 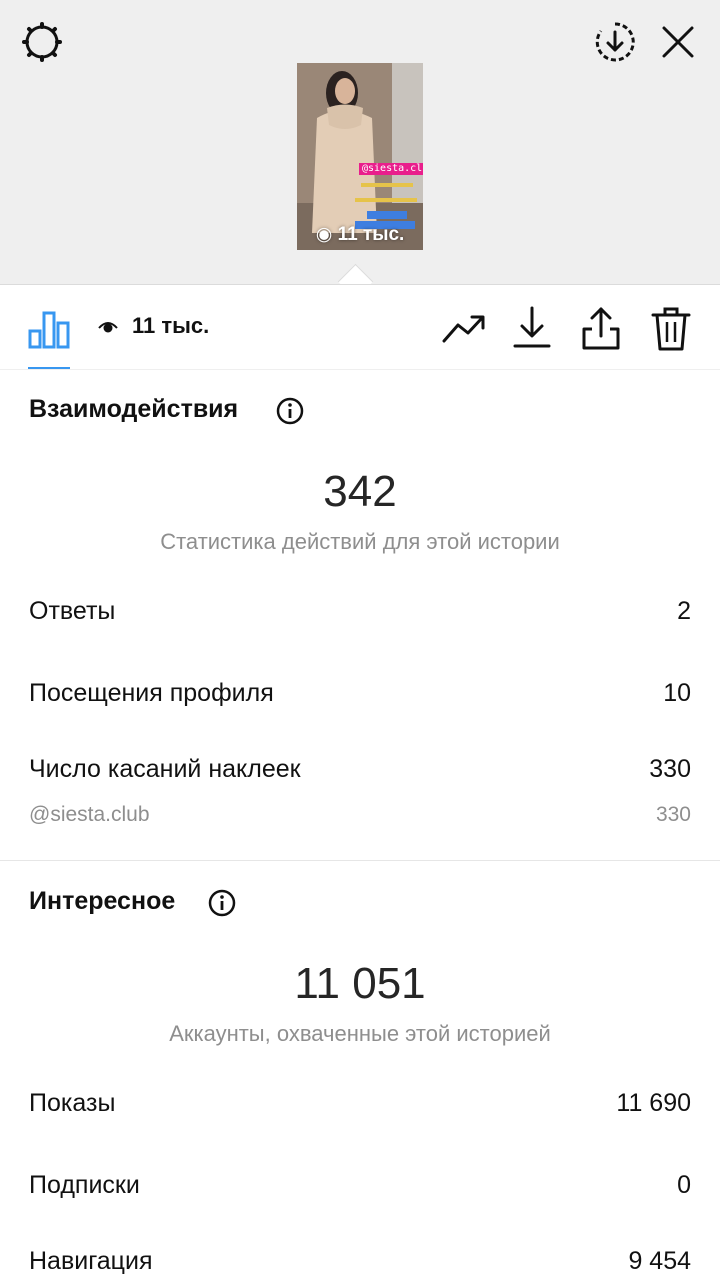 What do you see at coordinates (659, 1261) in the screenshot?
I see `navigation-value: 9 454` at bounding box center [659, 1261].